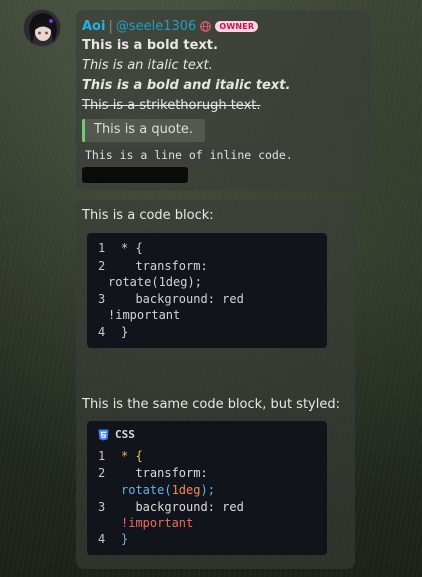 The width and height of the screenshot is (422, 577). I want to click on quote-block: This is a quote., so click(143, 130).